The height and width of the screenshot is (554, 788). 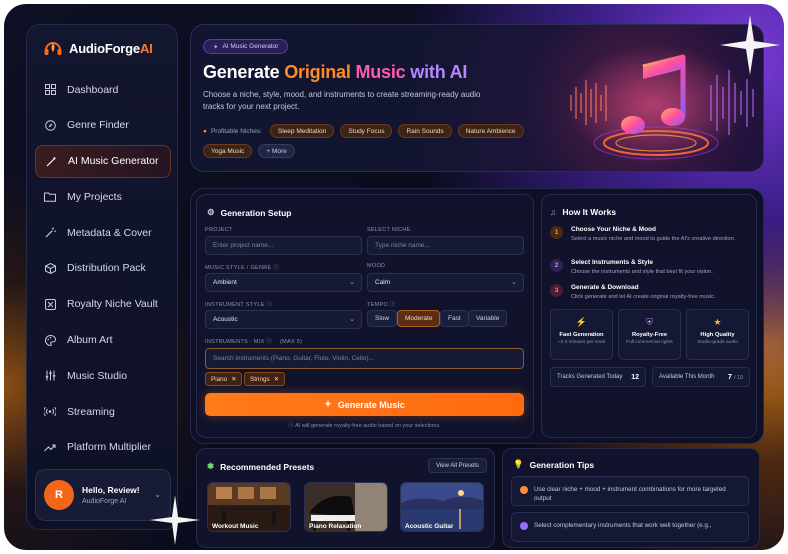 What do you see at coordinates (376, 266) in the screenshot?
I see `mood-label: MOOD` at bounding box center [376, 266].